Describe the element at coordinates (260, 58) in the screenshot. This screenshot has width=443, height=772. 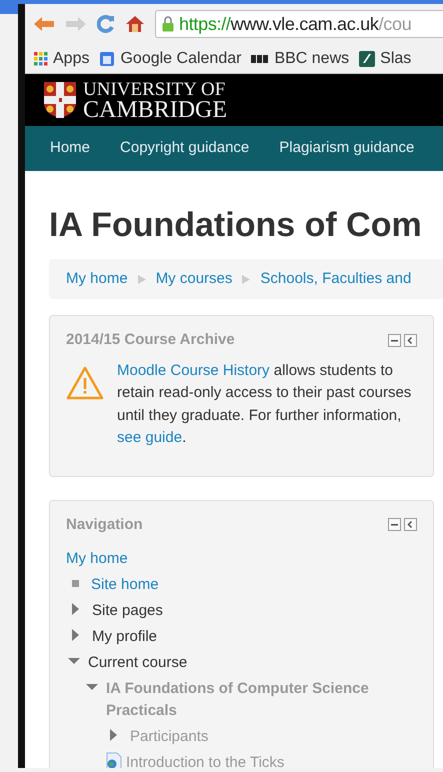
I see `bbc-blocks-icon` at that location.